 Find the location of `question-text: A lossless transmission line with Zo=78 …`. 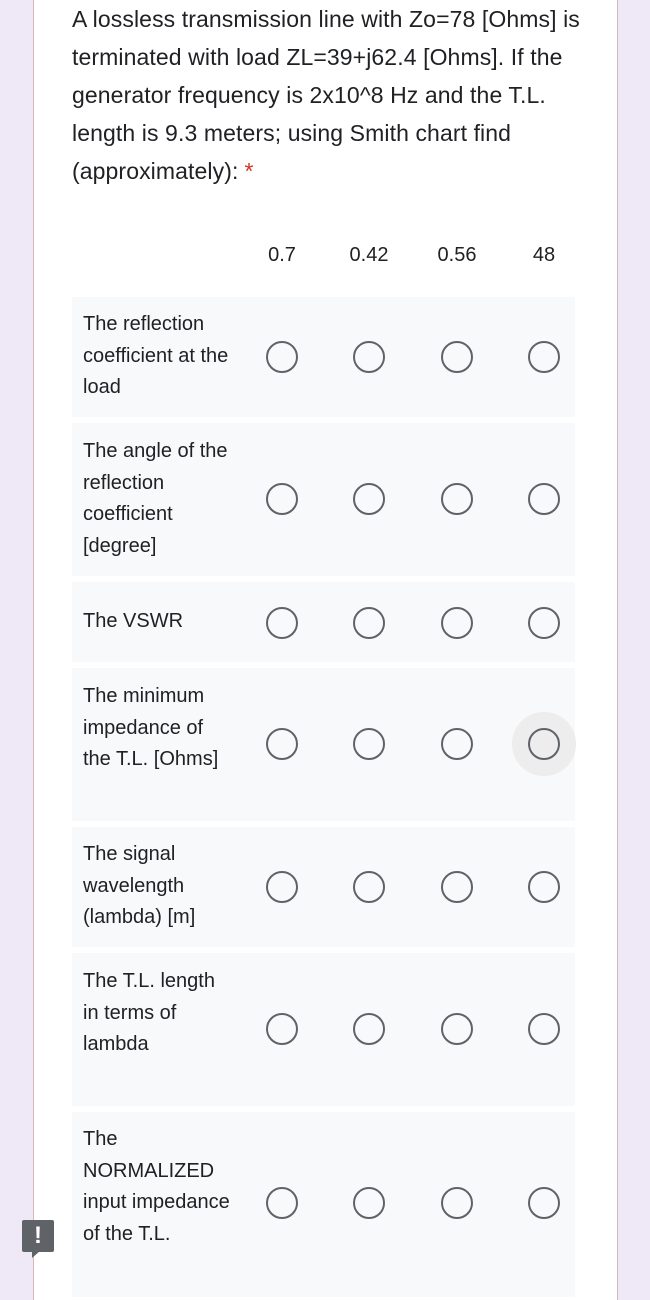

question-text: A lossless transmission line with Zo=78 … is located at coordinates (326, 95).